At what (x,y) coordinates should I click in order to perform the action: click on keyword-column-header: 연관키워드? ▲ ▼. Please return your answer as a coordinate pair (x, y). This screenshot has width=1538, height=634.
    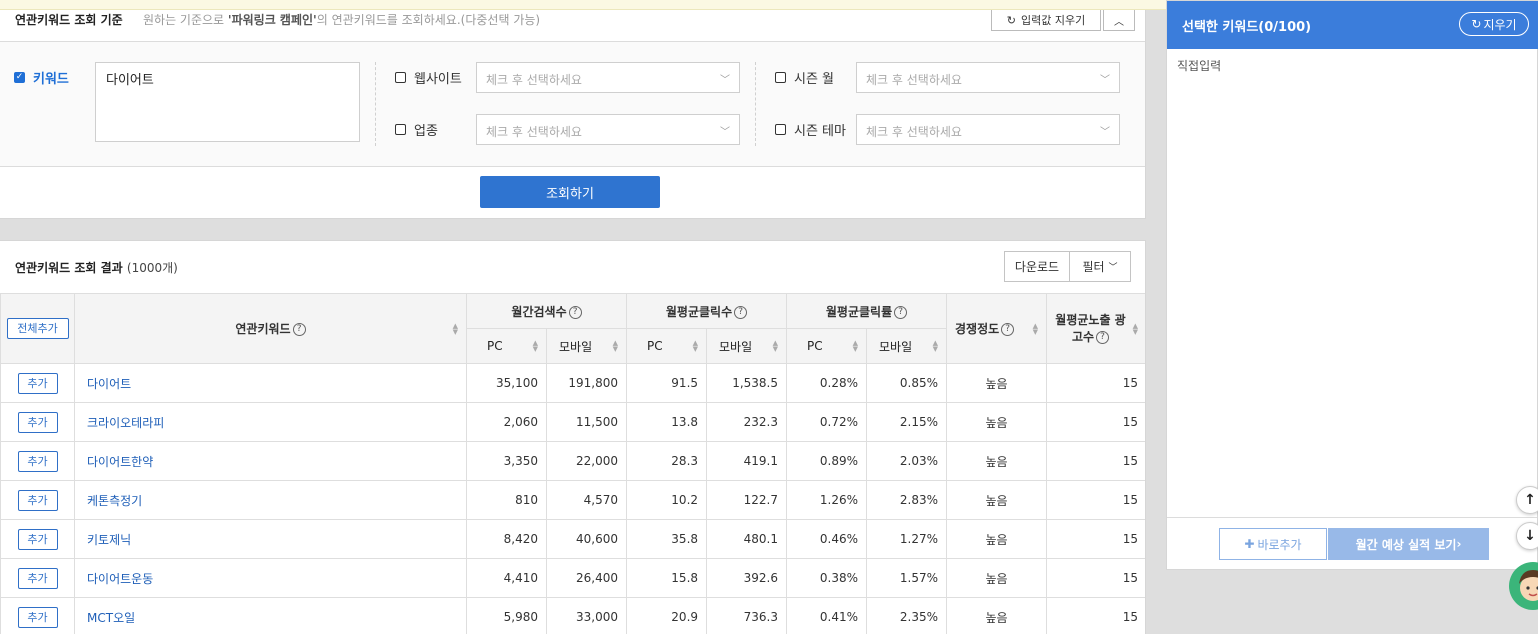
    Looking at the image, I should click on (270, 328).